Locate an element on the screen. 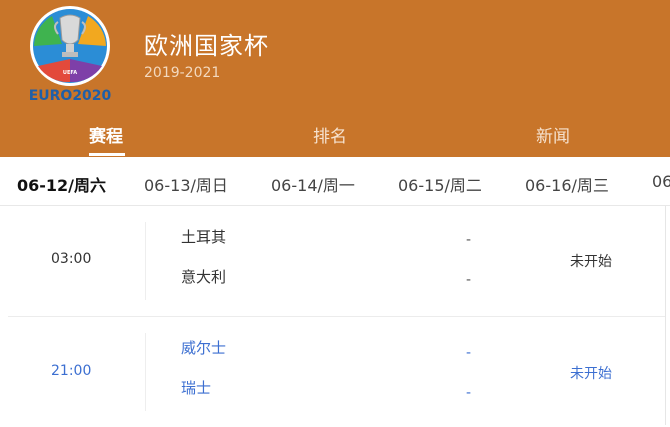  date-item: 06-13/周日 is located at coordinates (186, 184).